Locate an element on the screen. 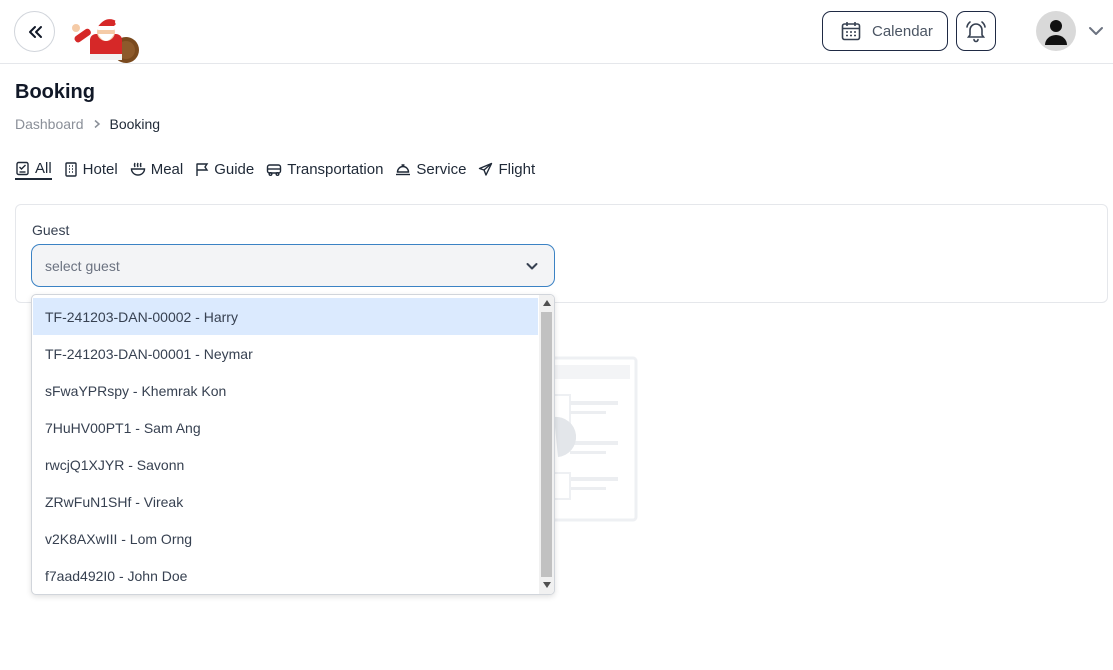  plane-icon is located at coordinates (486, 169).